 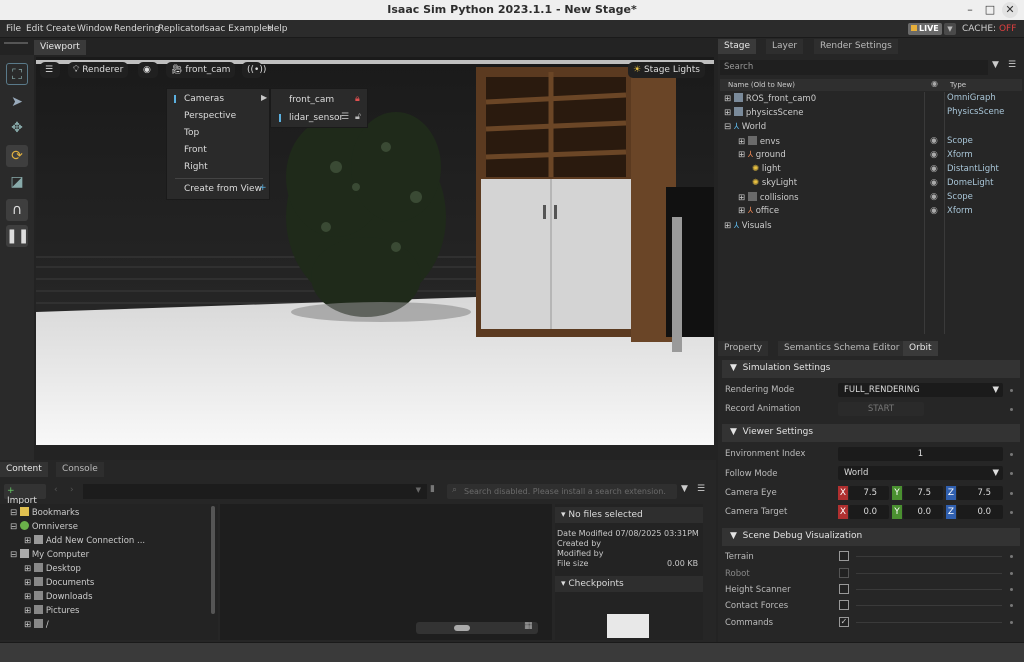 I want to click on eye-icon: ◉, so click(x=148, y=70).